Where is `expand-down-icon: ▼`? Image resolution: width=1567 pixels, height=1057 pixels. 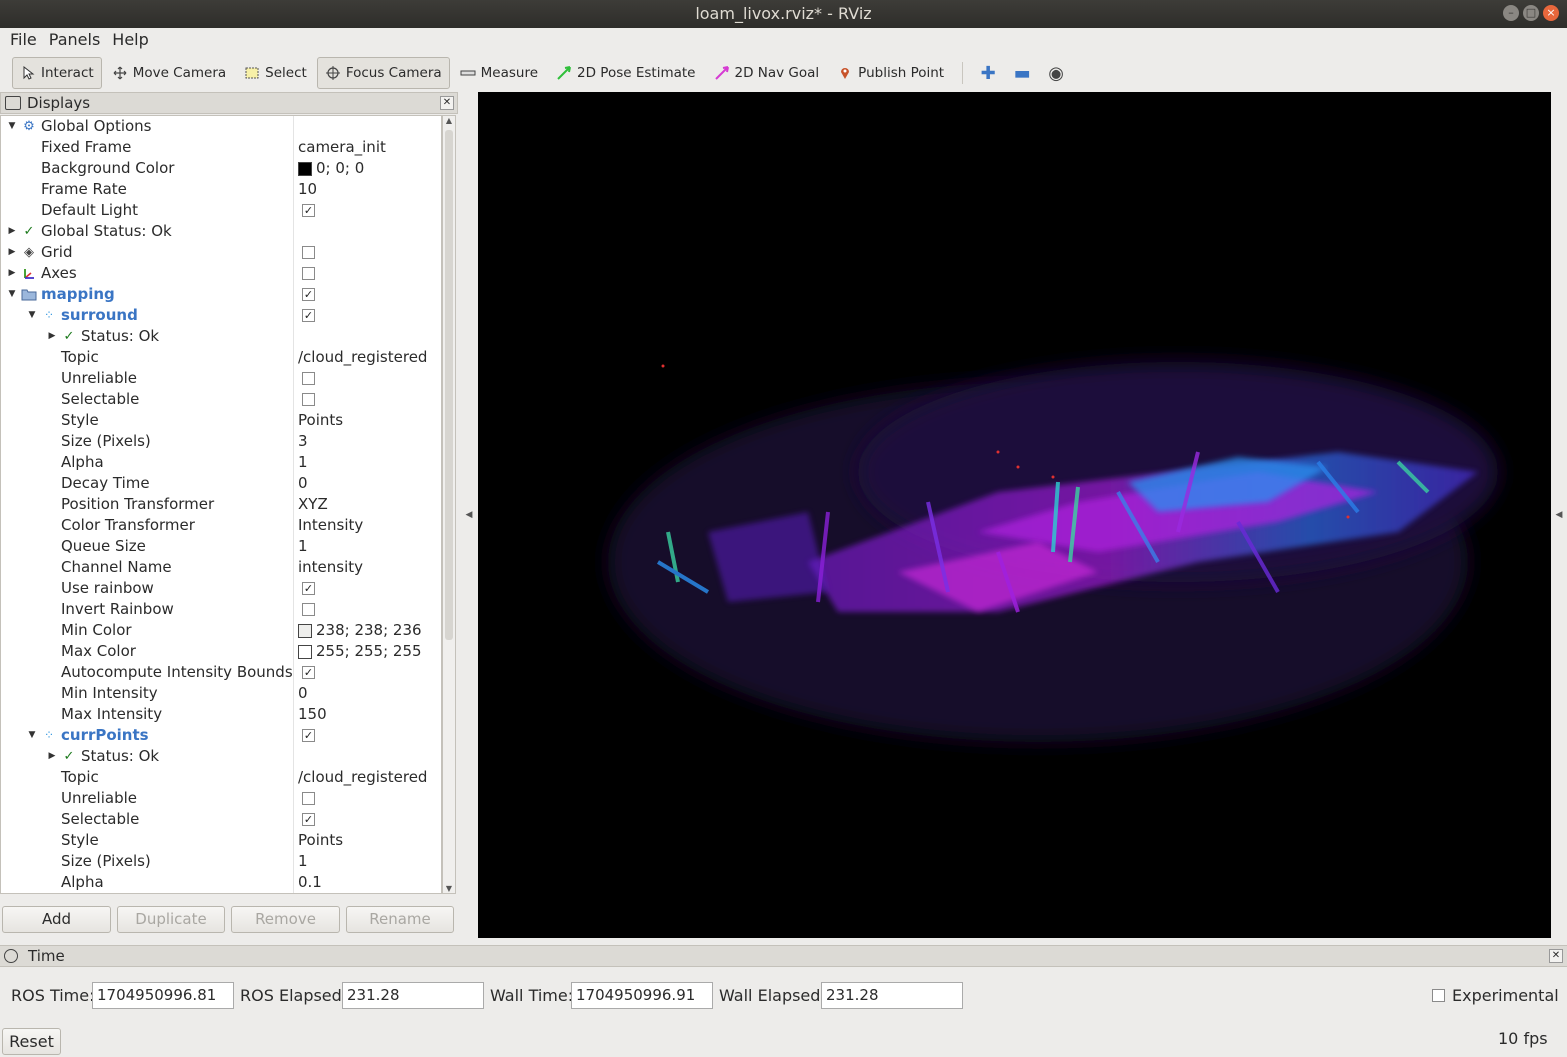 expand-down-icon: ▼ is located at coordinates (32, 735).